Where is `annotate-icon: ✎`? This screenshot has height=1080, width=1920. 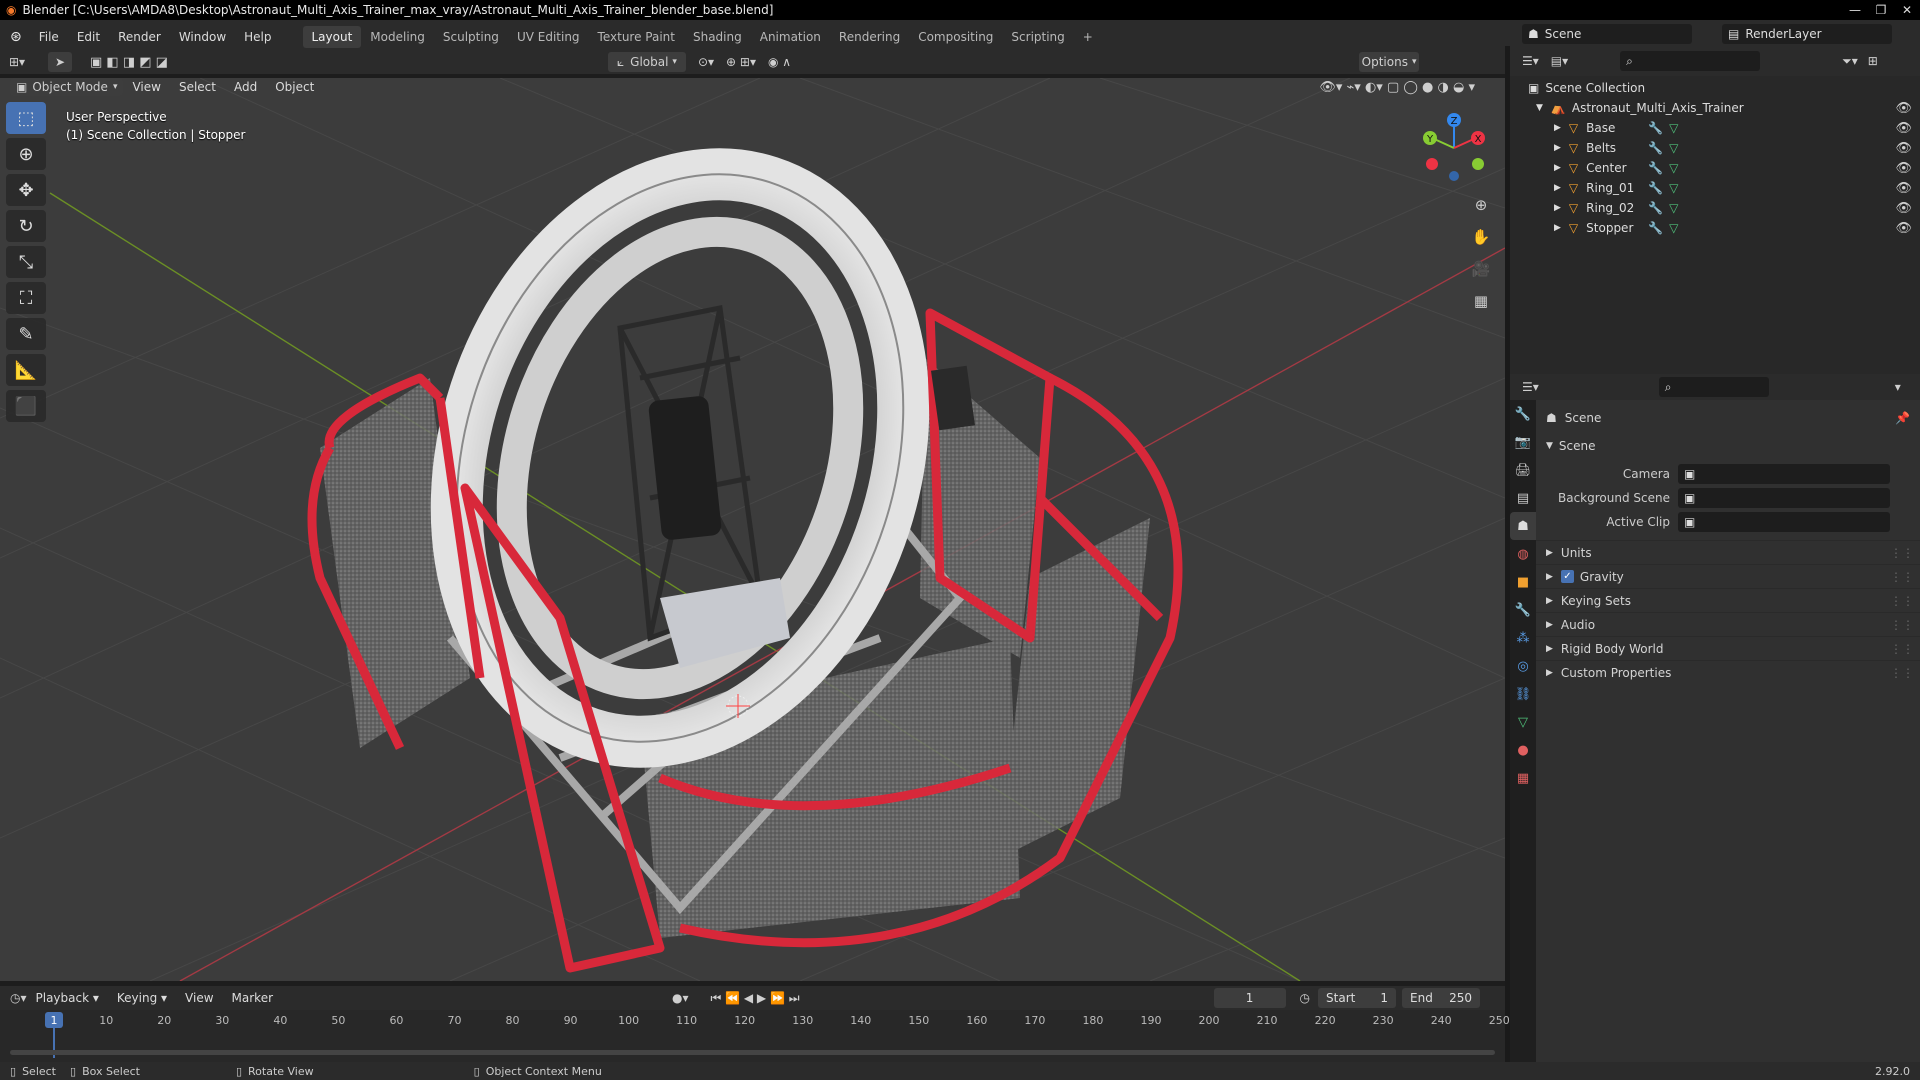
annotate-icon: ✎ is located at coordinates (26, 334).